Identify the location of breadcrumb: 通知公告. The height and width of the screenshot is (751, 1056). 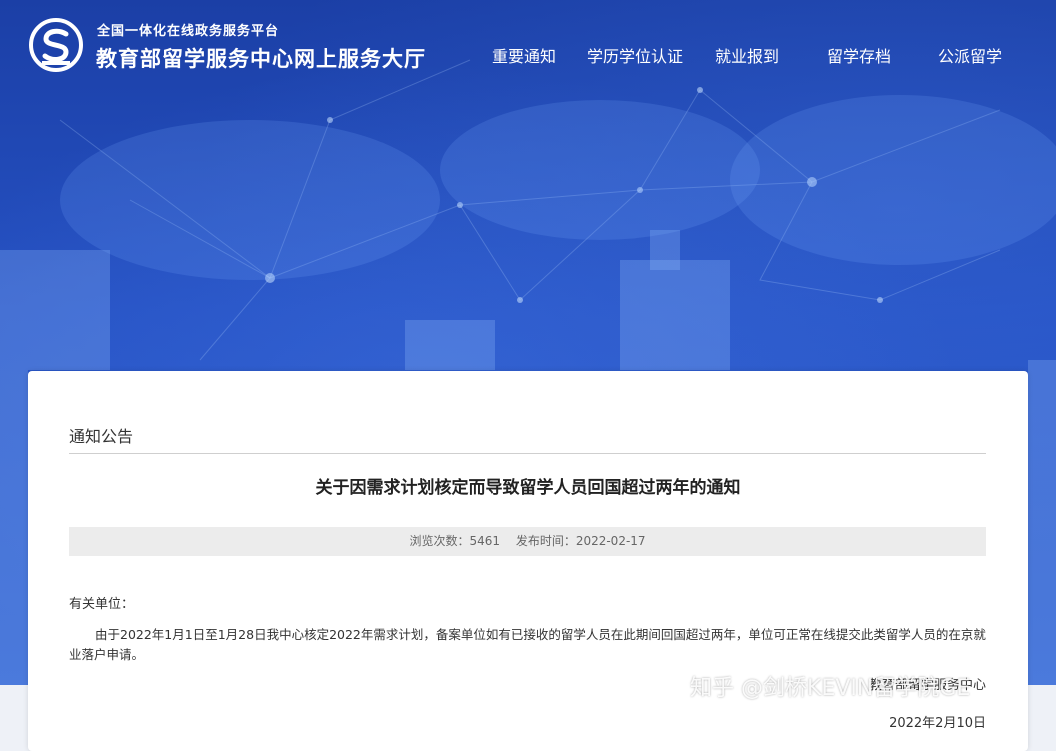
(101, 435).